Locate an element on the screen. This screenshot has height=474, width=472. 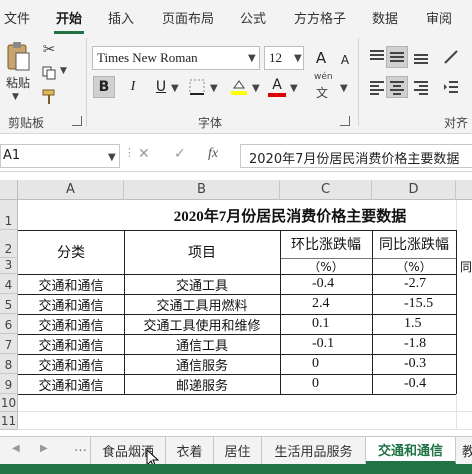
tab-scroll-left-icon: ◀ is located at coordinates (16, 448).